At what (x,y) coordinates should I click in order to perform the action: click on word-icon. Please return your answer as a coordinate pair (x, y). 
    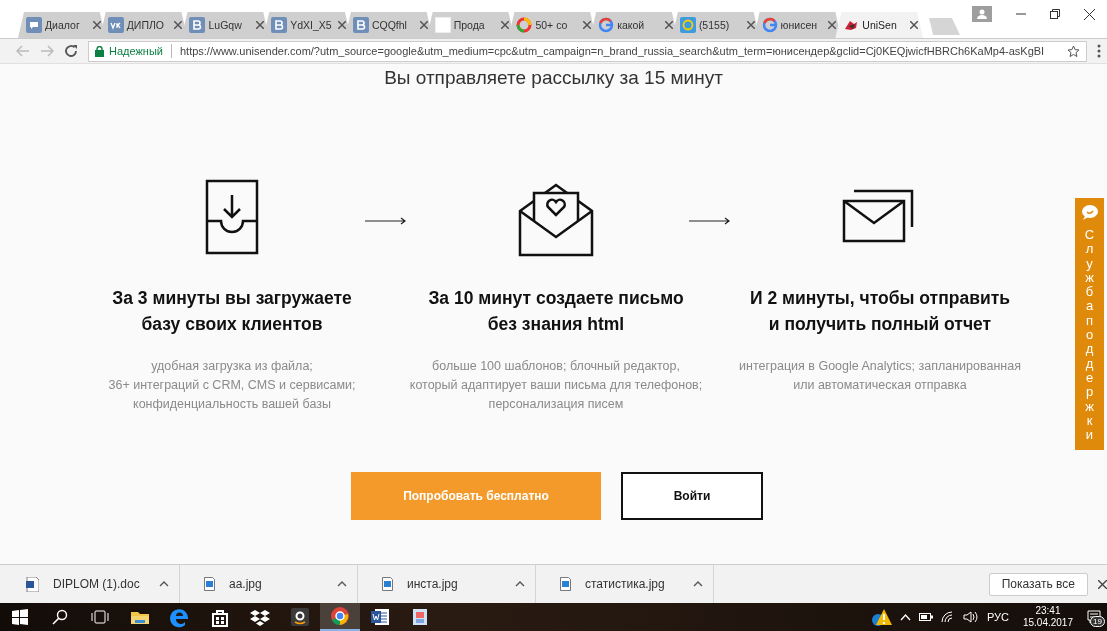
    Looking at the image, I should click on (380, 617).